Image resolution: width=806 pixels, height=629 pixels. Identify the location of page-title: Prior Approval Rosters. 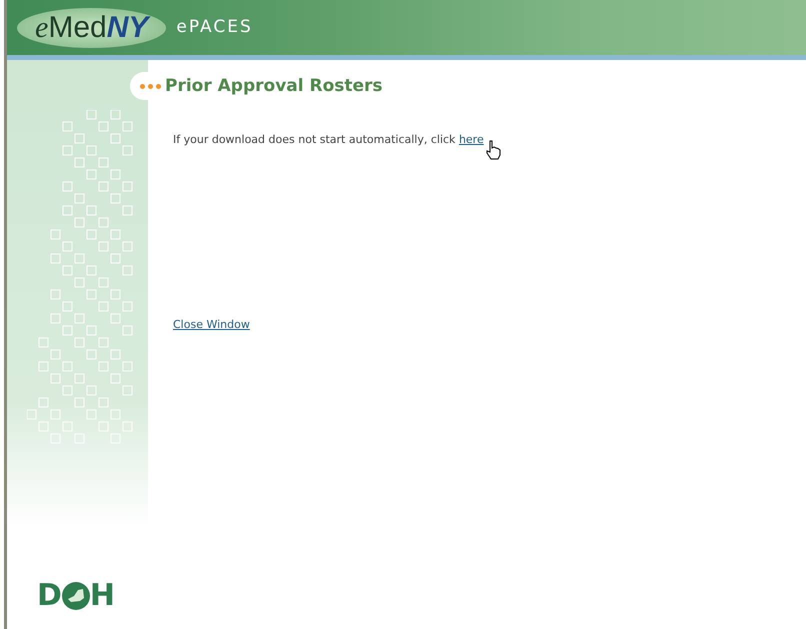
(274, 86).